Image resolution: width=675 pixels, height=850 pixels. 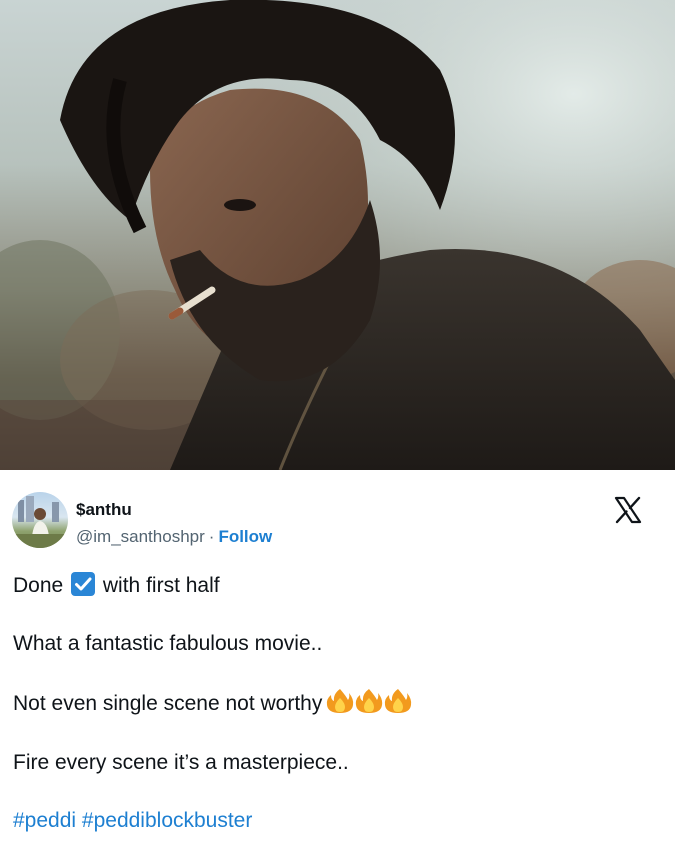 I want to click on avatar-photo, so click(x=40, y=522).